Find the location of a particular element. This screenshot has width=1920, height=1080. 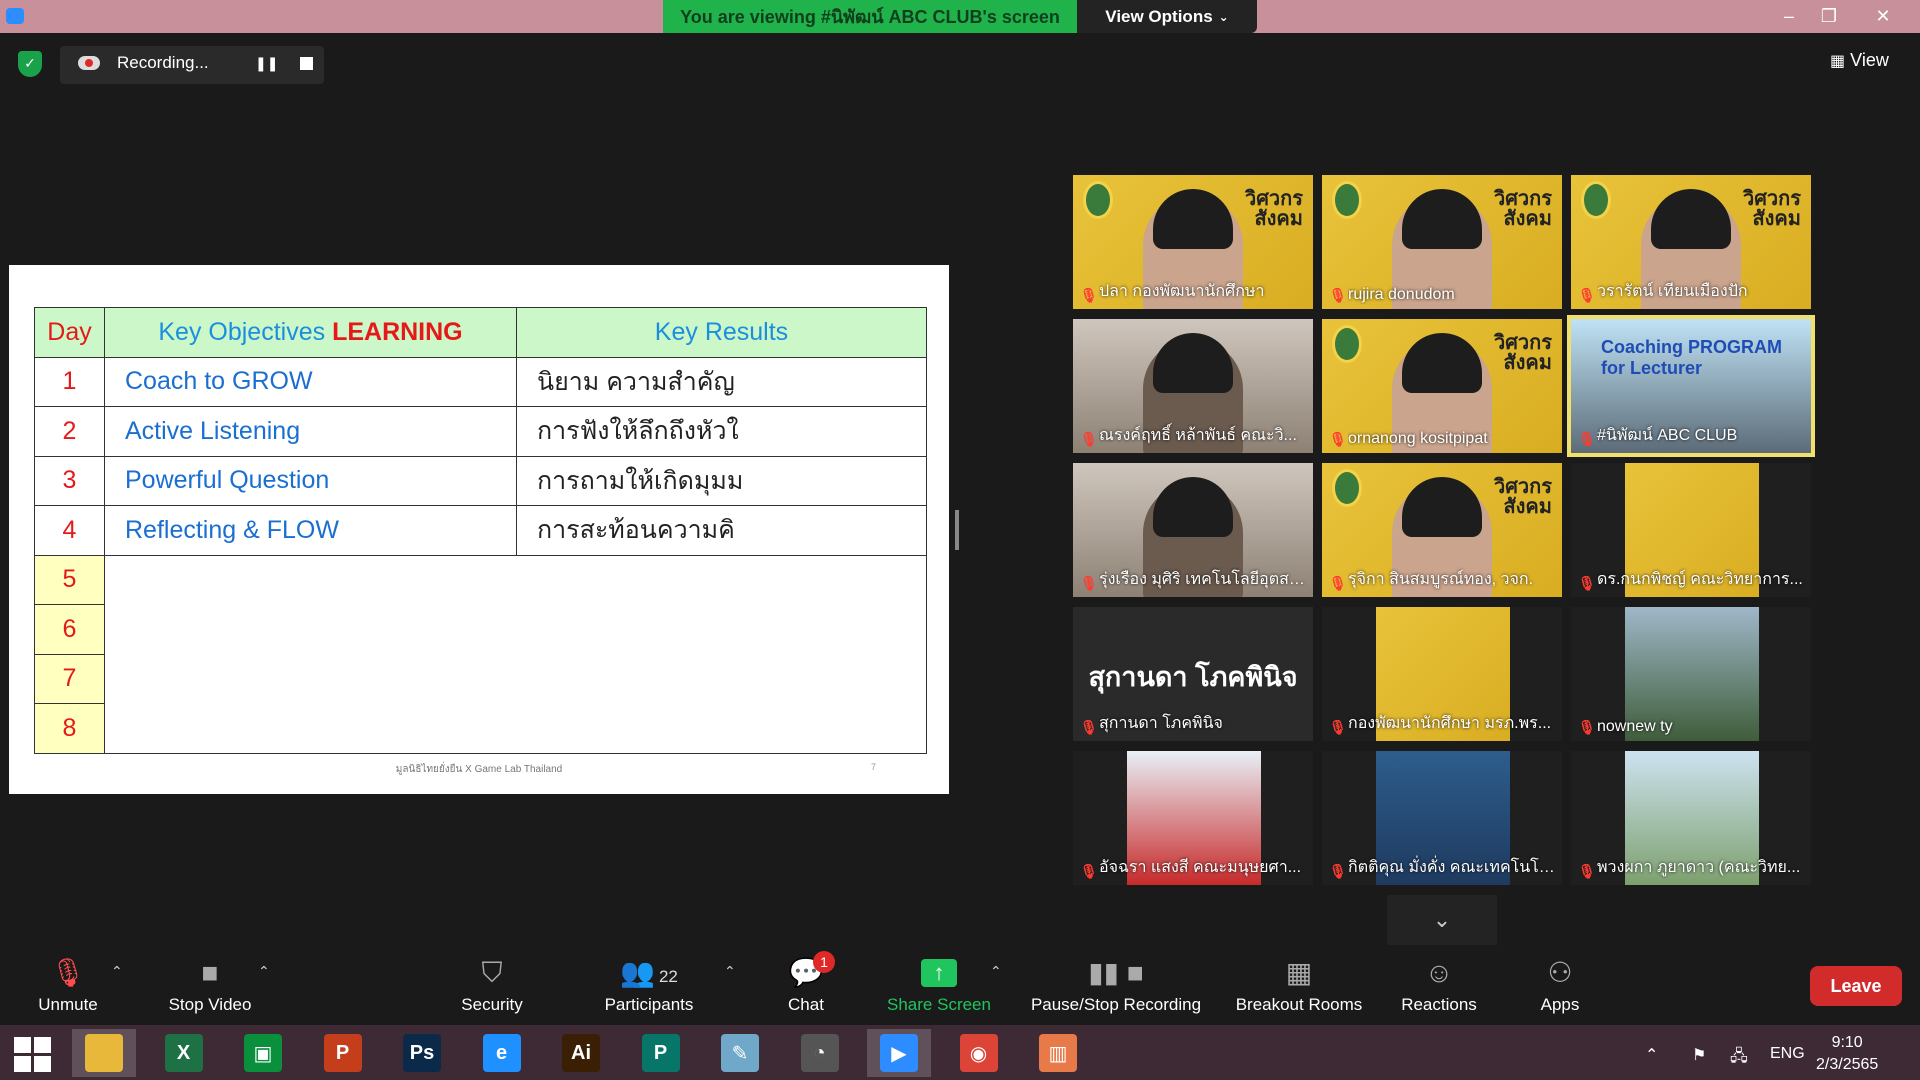

network-icon: 🖧 is located at coordinates (1739, 1058).